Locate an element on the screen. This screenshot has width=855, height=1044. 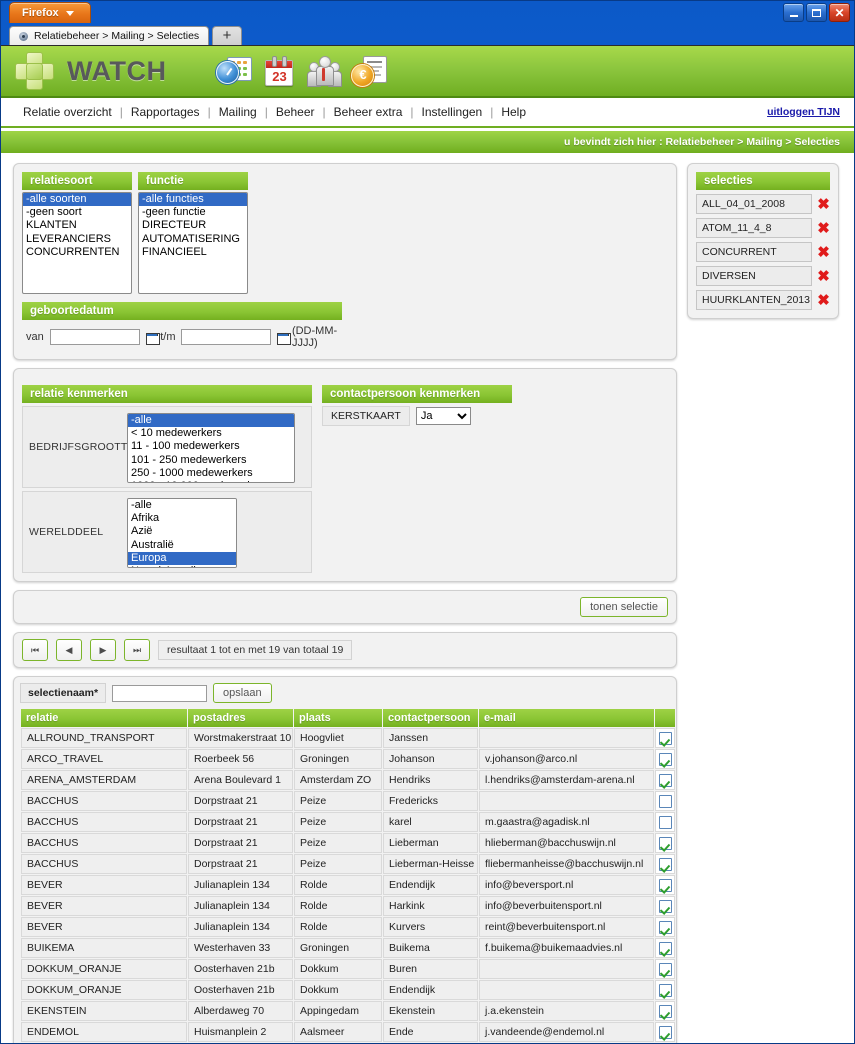
nav-item-mailing: Mailing is located at coordinates (238, 112).